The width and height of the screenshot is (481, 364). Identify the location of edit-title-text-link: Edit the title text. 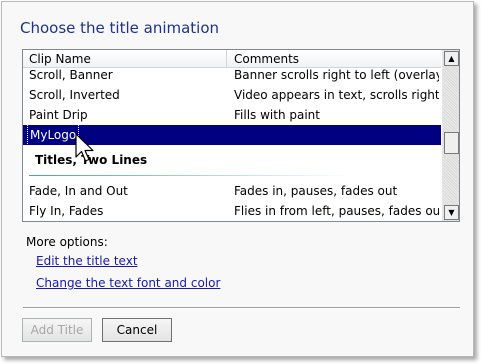
(87, 261).